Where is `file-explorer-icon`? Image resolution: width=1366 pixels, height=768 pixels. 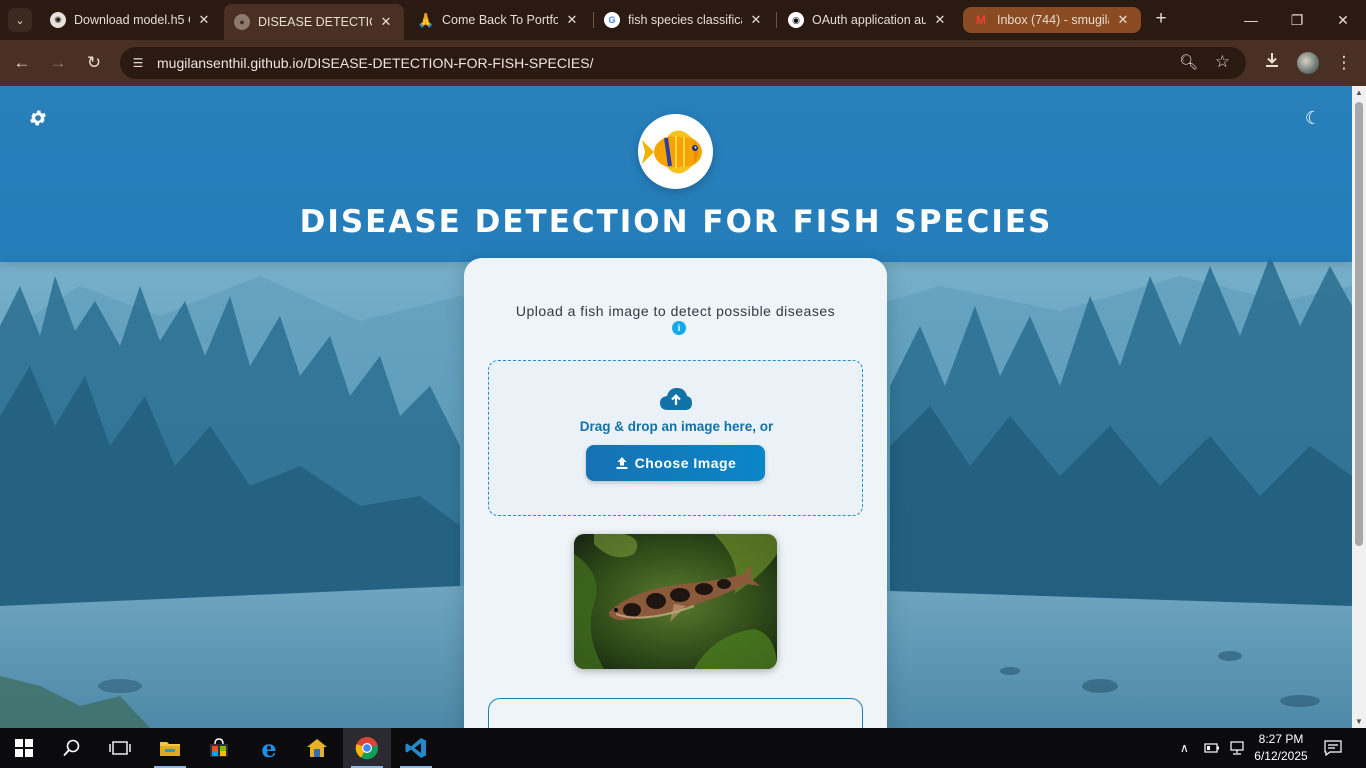 file-explorer-icon is located at coordinates (170, 748).